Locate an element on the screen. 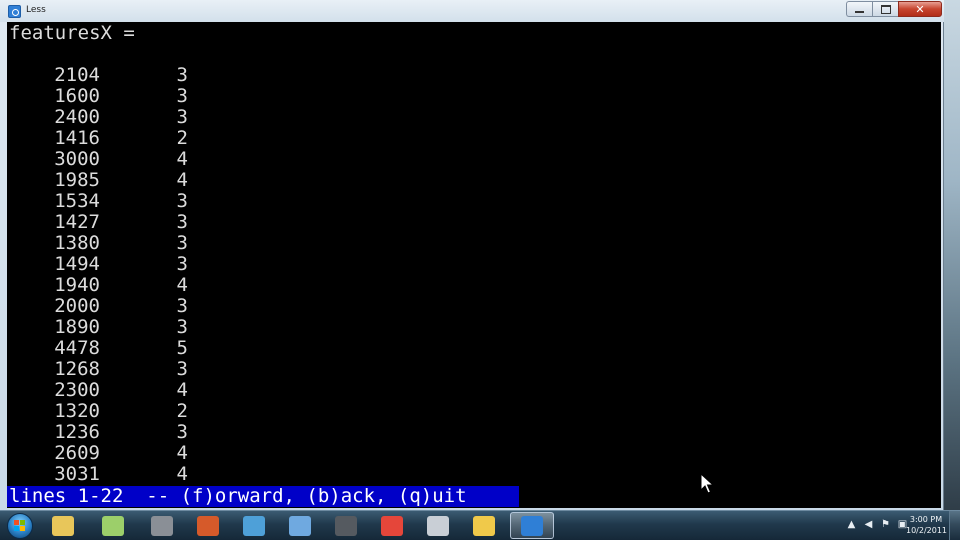 This screenshot has height=540, width=960. taskbar-button-camera is located at coordinates (346, 525).